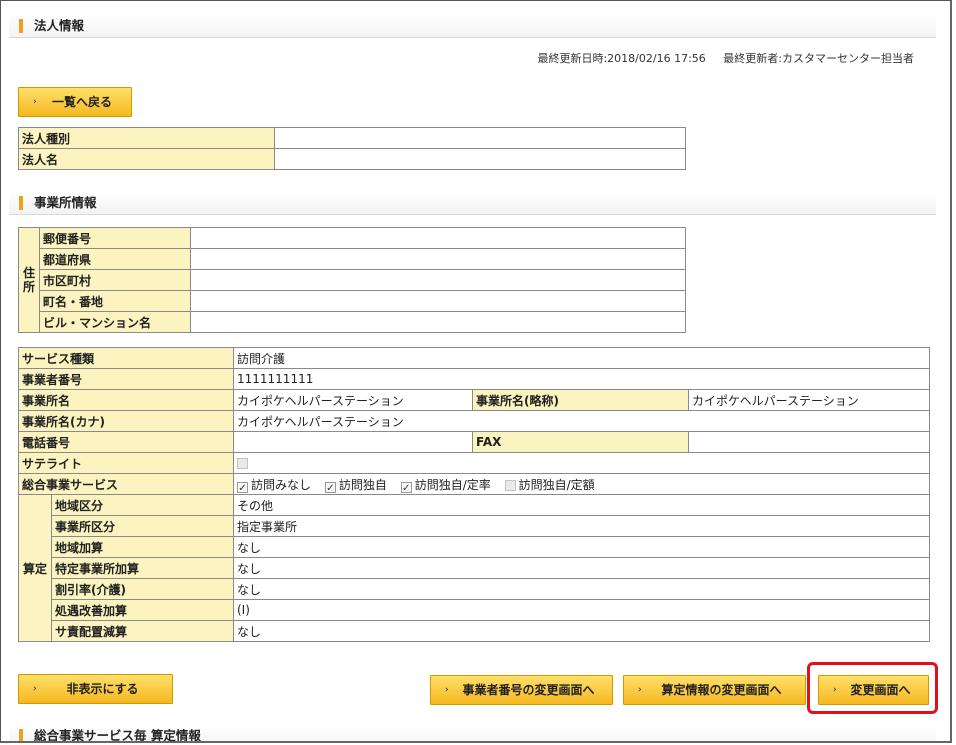 The width and height of the screenshot is (956, 745). What do you see at coordinates (872, 688) in the screenshot?
I see `highlight-annotation` at bounding box center [872, 688].